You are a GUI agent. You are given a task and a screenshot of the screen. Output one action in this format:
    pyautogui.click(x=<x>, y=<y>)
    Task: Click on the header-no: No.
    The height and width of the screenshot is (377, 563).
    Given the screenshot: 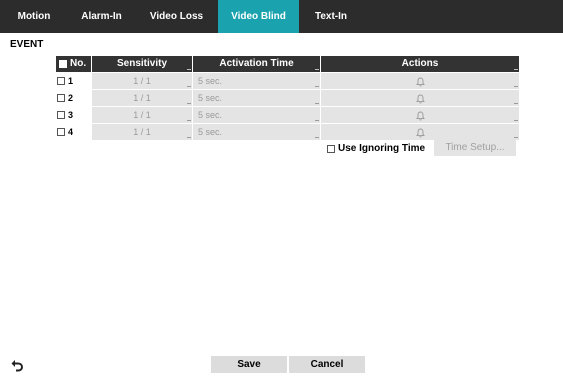 What is the action you would take?
    pyautogui.click(x=73, y=64)
    